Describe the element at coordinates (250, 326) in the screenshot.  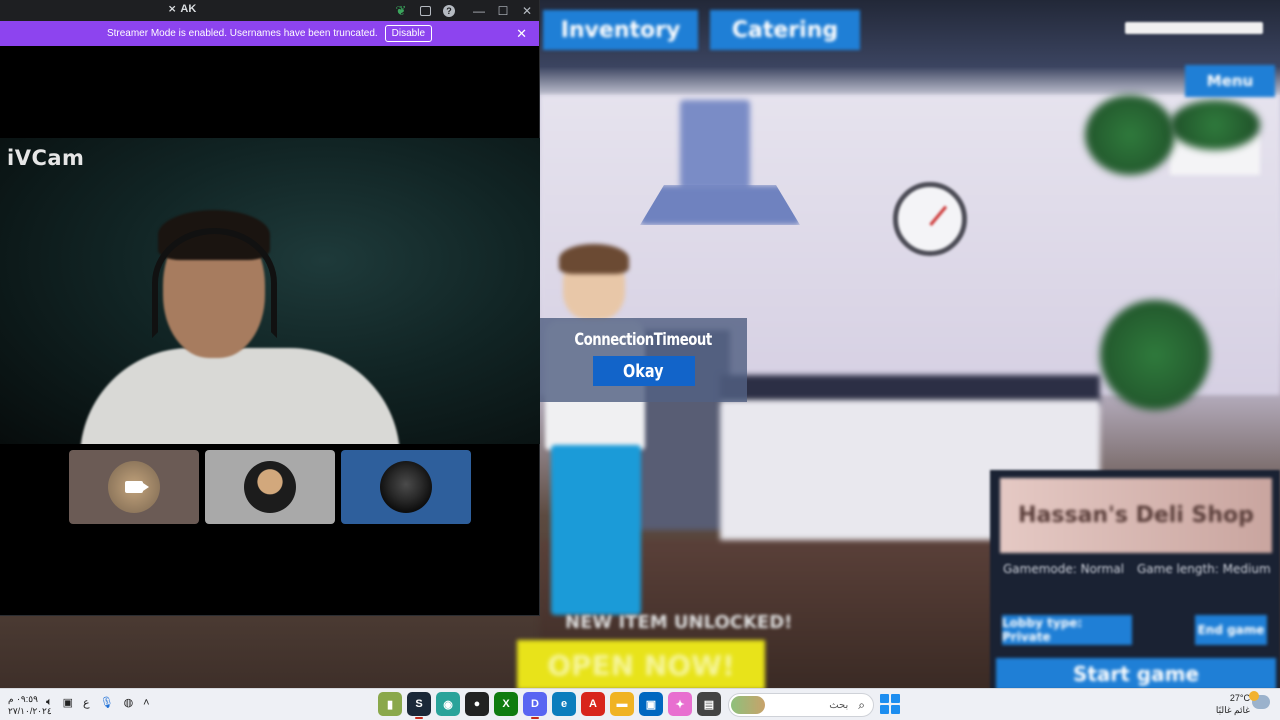
I see `webcam-person` at that location.